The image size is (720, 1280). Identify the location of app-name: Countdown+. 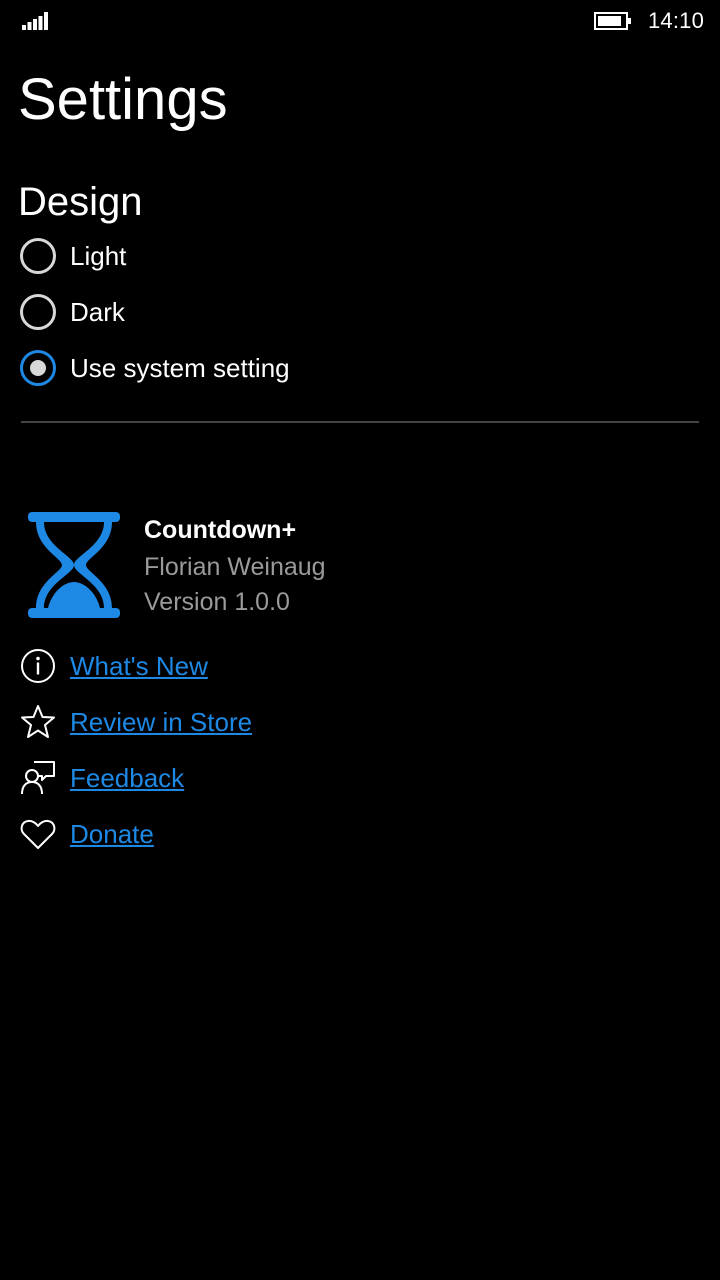
(220, 530).